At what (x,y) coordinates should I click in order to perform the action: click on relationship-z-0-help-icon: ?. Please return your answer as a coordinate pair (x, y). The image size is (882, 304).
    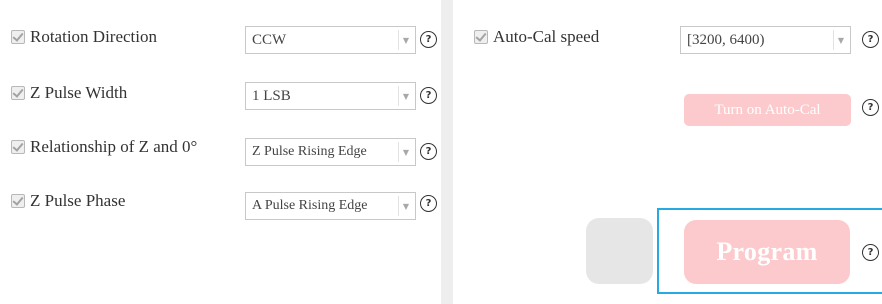
    Looking at the image, I should click on (428, 151).